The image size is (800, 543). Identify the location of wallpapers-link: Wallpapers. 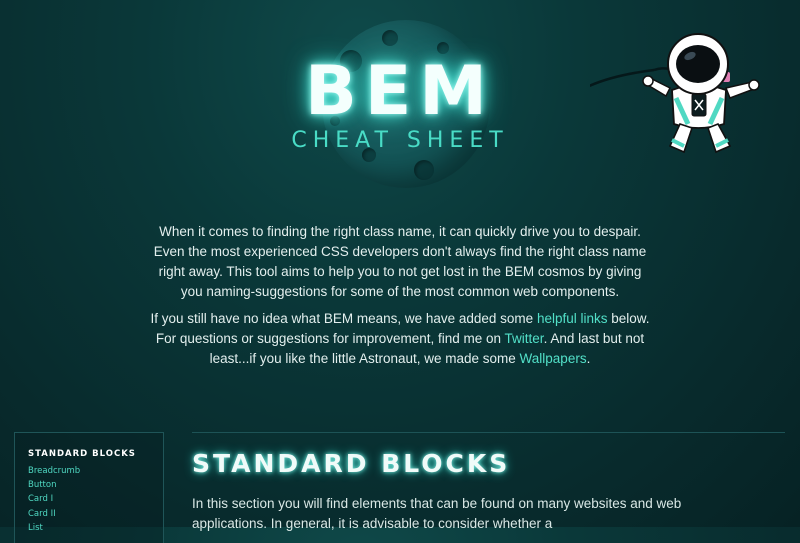
(553, 358).